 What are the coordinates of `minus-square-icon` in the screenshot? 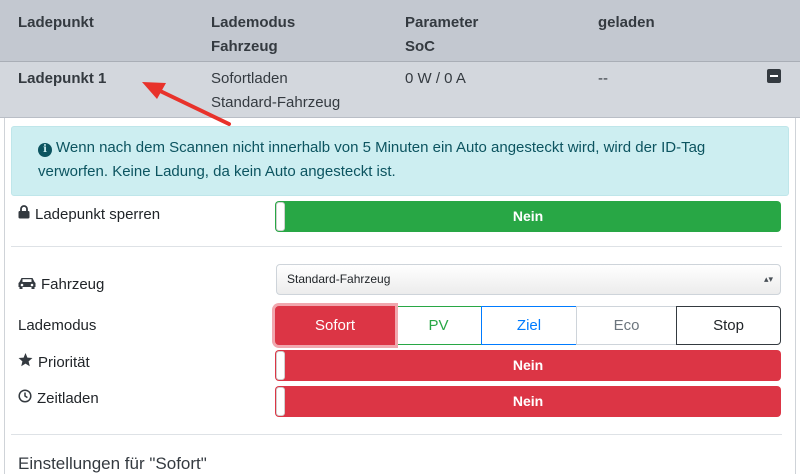 It's located at (774, 76).